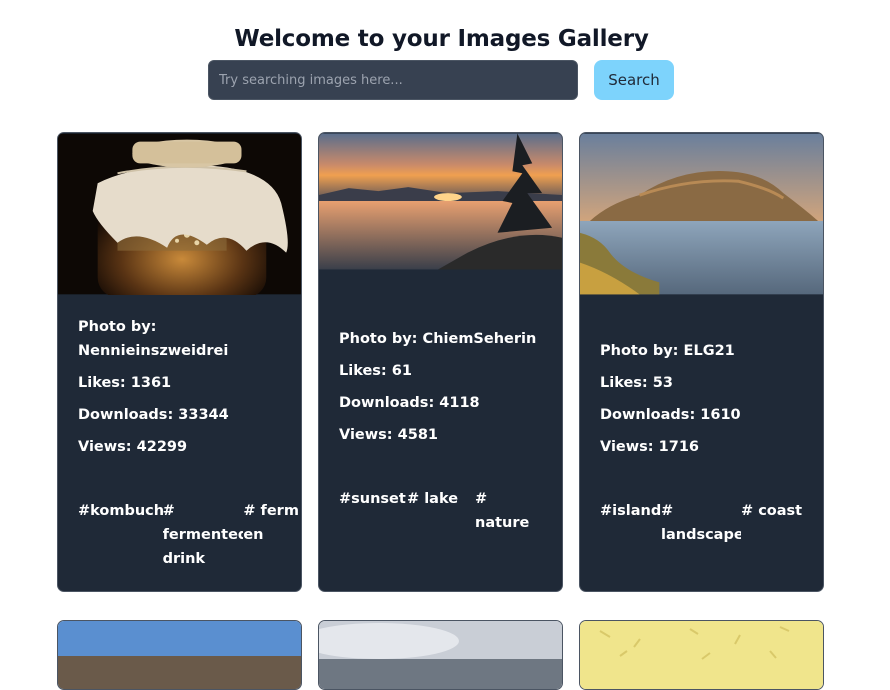 This screenshot has height=690, width=890. Describe the element at coordinates (271, 523) in the screenshot. I see `tag: # fermen` at that location.